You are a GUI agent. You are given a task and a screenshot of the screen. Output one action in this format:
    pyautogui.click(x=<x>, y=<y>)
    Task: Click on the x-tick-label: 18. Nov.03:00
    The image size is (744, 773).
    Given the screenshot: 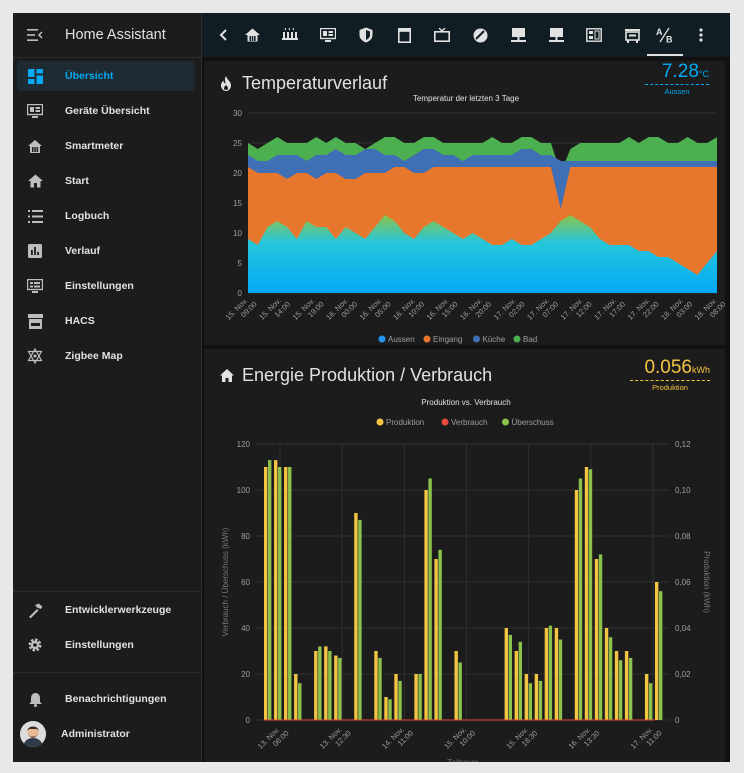 What is the action you would take?
    pyautogui.click(x=676, y=309)
    